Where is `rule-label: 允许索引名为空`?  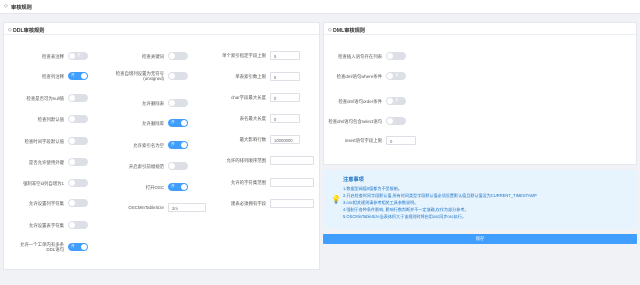
rule-label: 允许索引名为空 is located at coordinates (148, 145).